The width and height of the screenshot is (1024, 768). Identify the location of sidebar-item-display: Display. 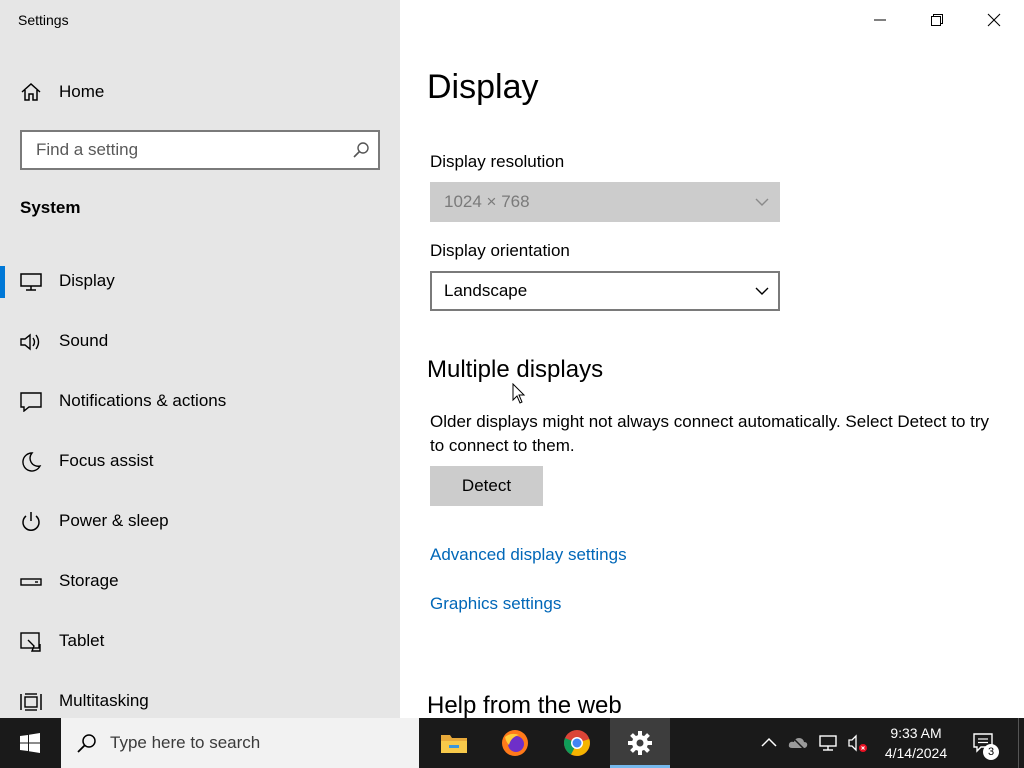
(200, 282).